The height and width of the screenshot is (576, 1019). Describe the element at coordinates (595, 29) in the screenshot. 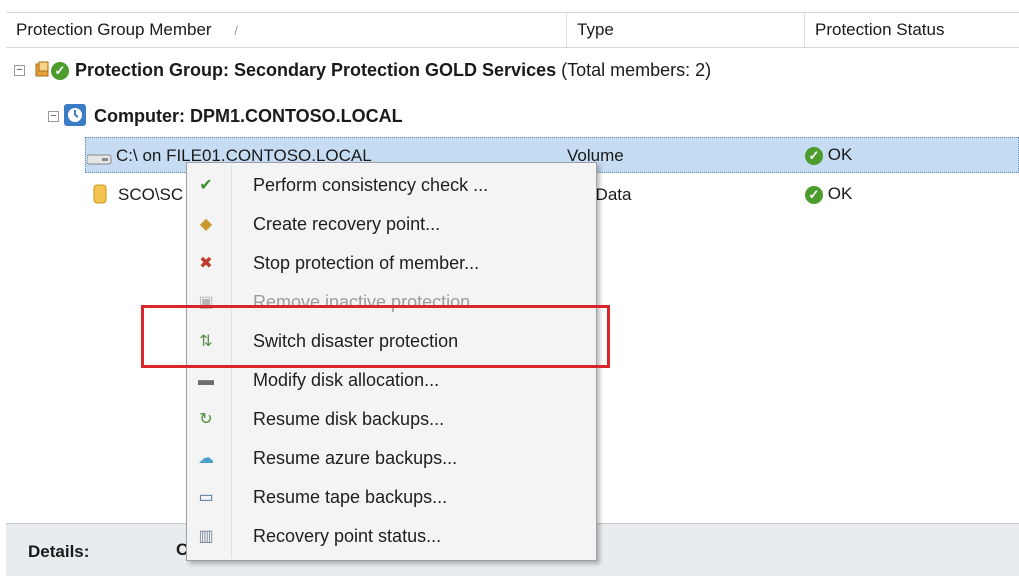

I see `column-type-label: Type` at that location.